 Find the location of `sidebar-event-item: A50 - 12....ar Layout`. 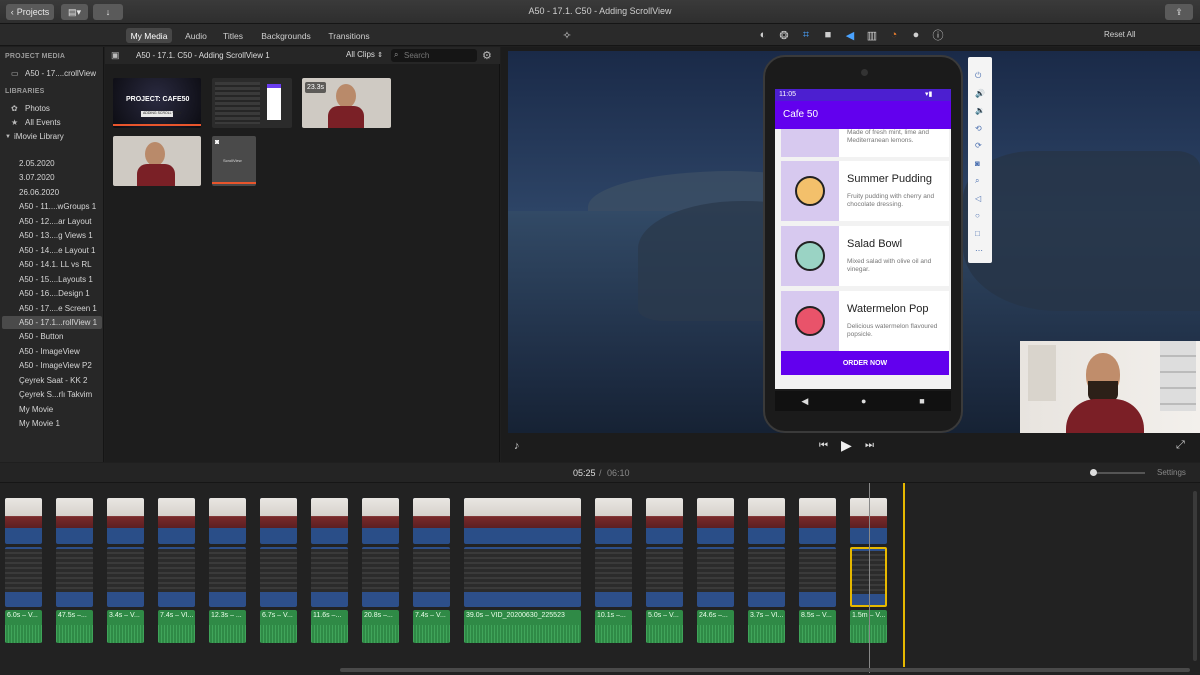

sidebar-event-item: A50 - 12....ar Layout is located at coordinates (52, 221).